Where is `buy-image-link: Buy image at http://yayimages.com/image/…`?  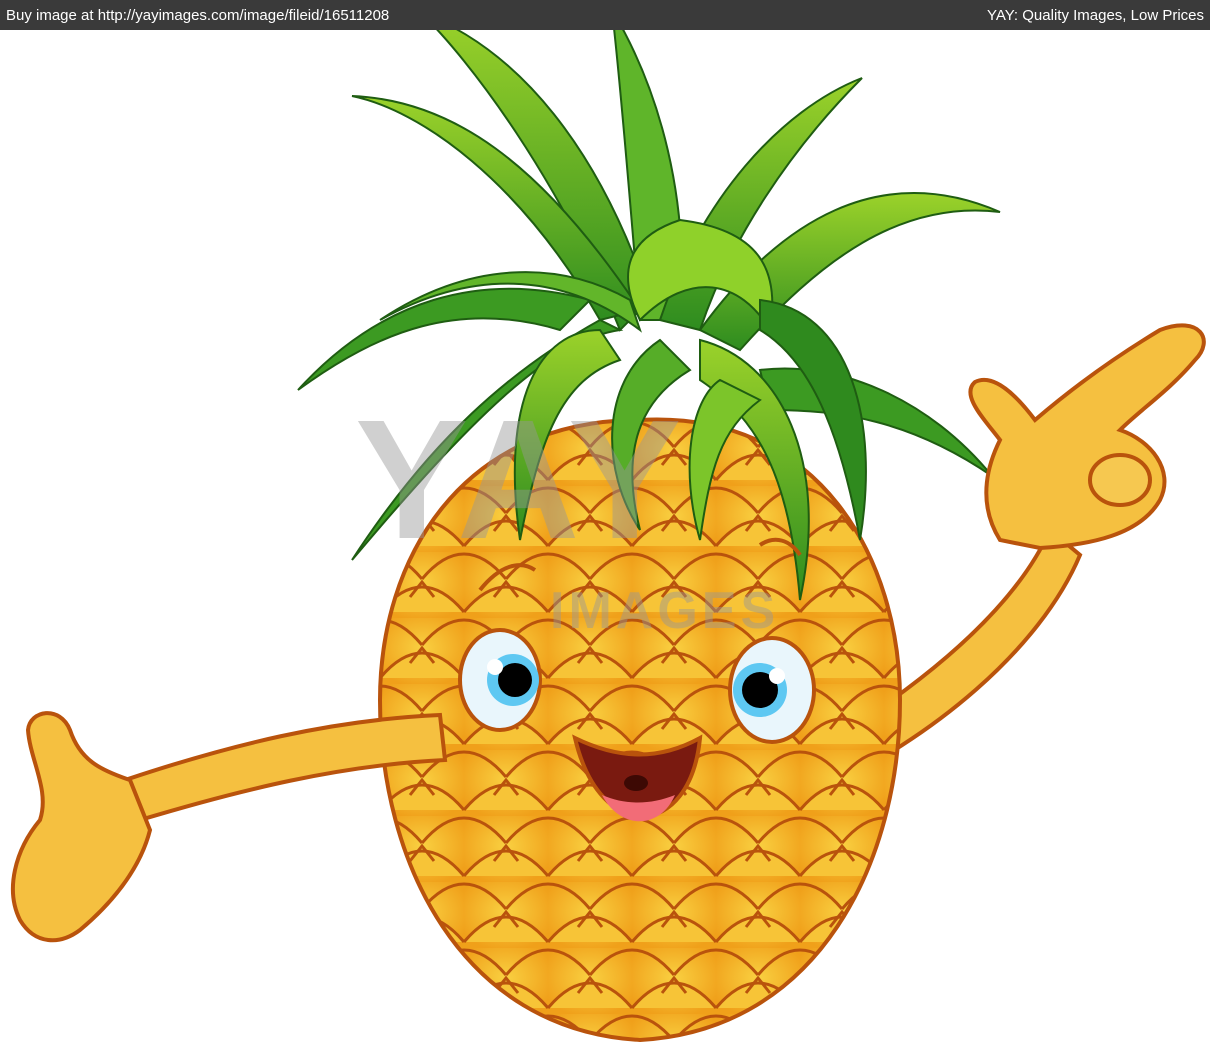
buy-image-link: Buy image at http://yayimages.com/image/… is located at coordinates (197, 15).